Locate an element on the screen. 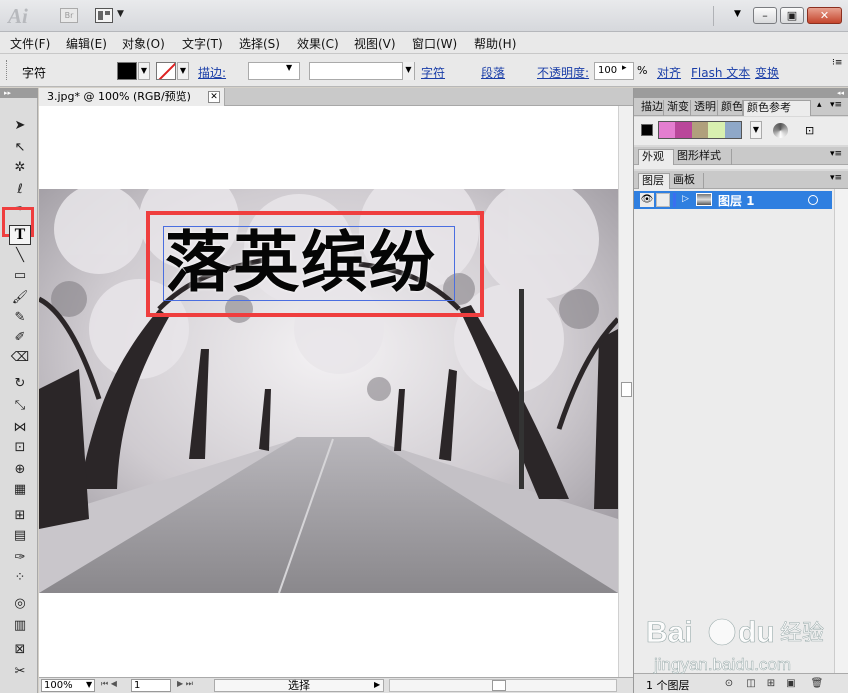  rotate-tool-icon: ↻ is located at coordinates (20, 384).